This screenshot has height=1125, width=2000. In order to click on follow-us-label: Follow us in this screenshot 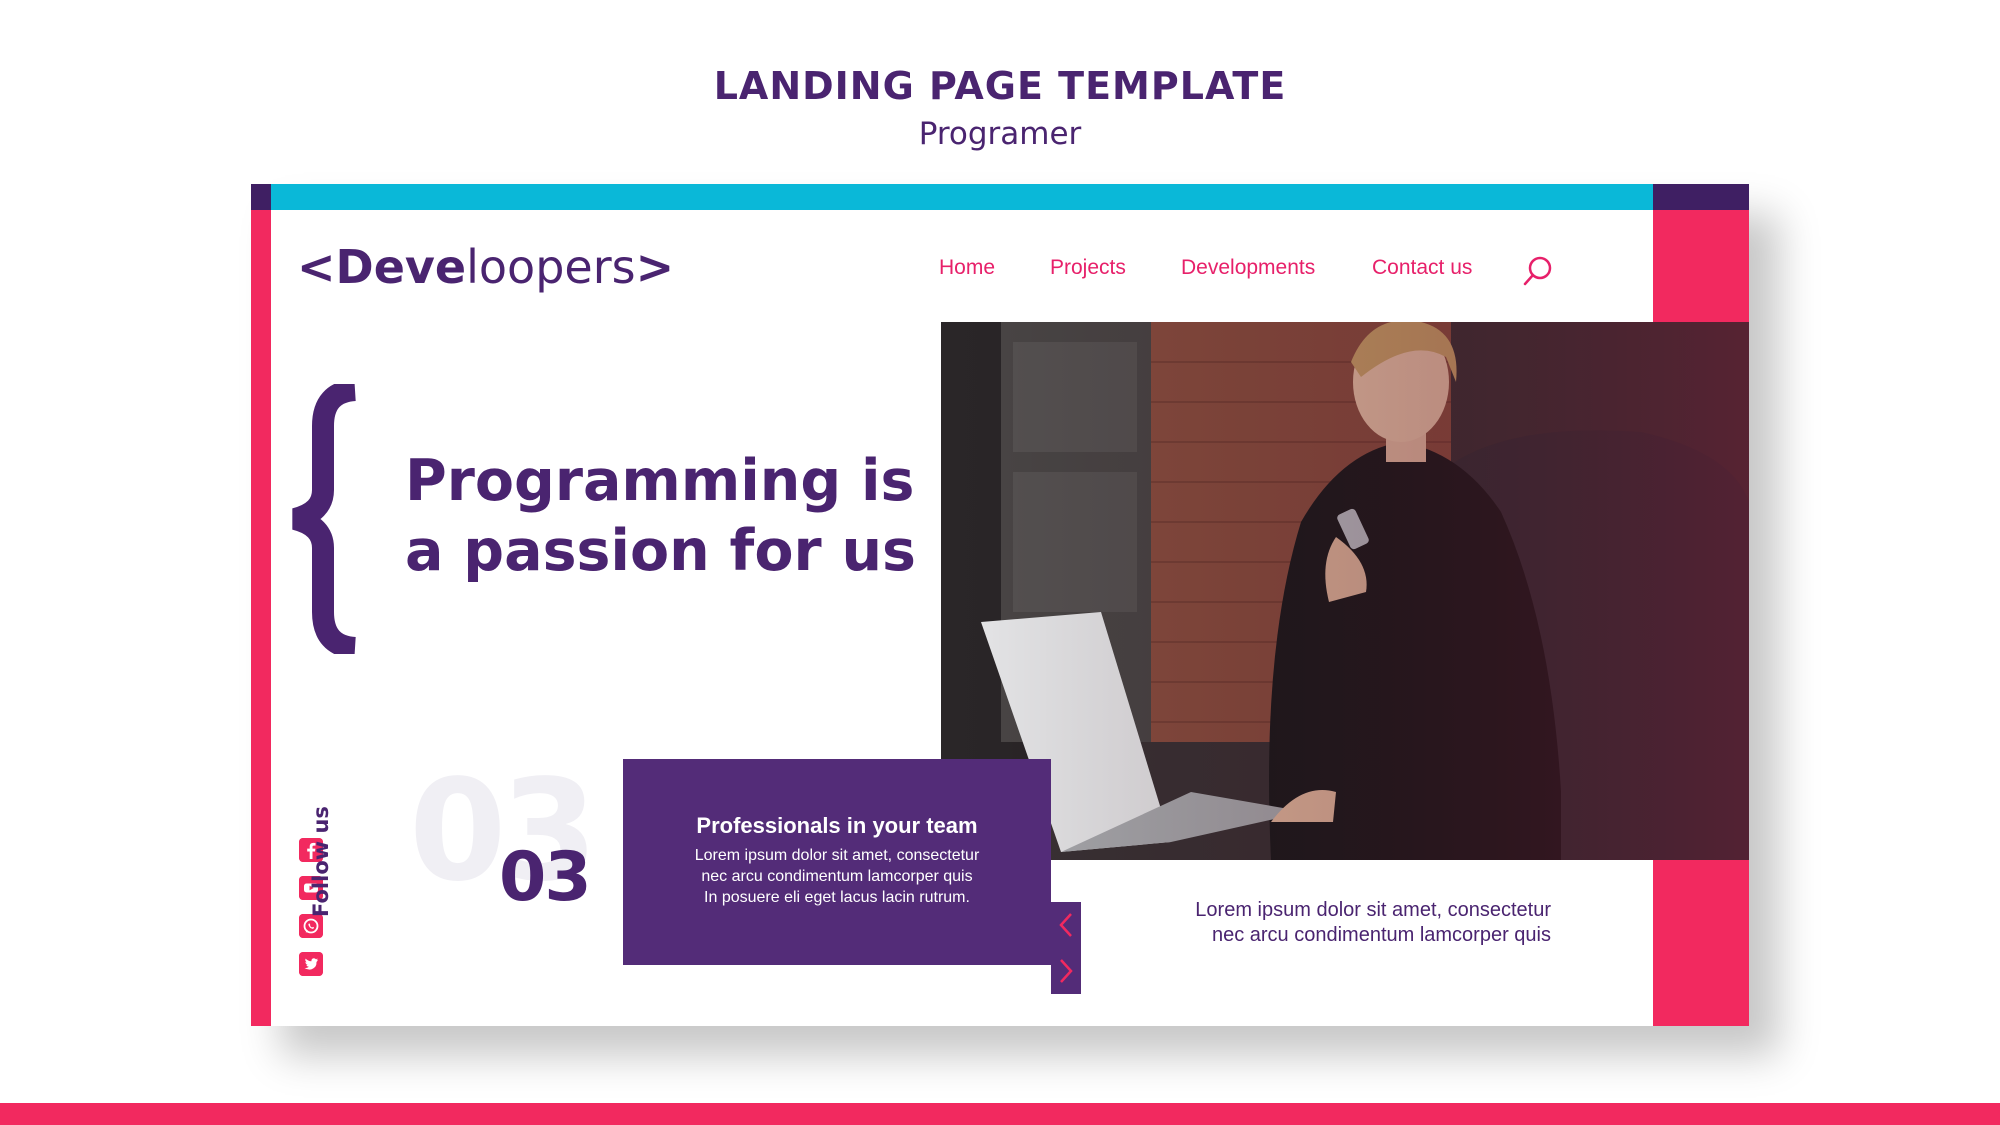, I will do `click(321, 861)`.